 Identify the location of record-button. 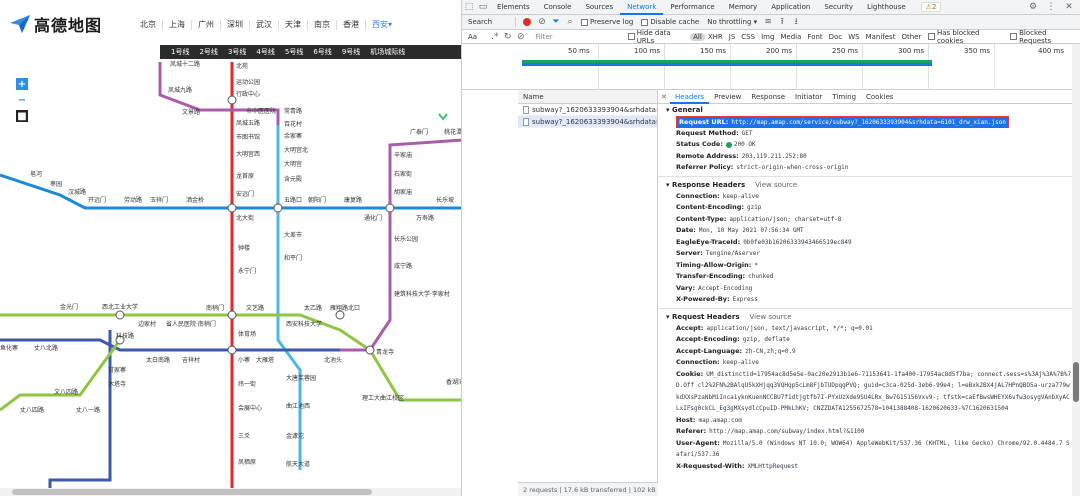
(527, 22).